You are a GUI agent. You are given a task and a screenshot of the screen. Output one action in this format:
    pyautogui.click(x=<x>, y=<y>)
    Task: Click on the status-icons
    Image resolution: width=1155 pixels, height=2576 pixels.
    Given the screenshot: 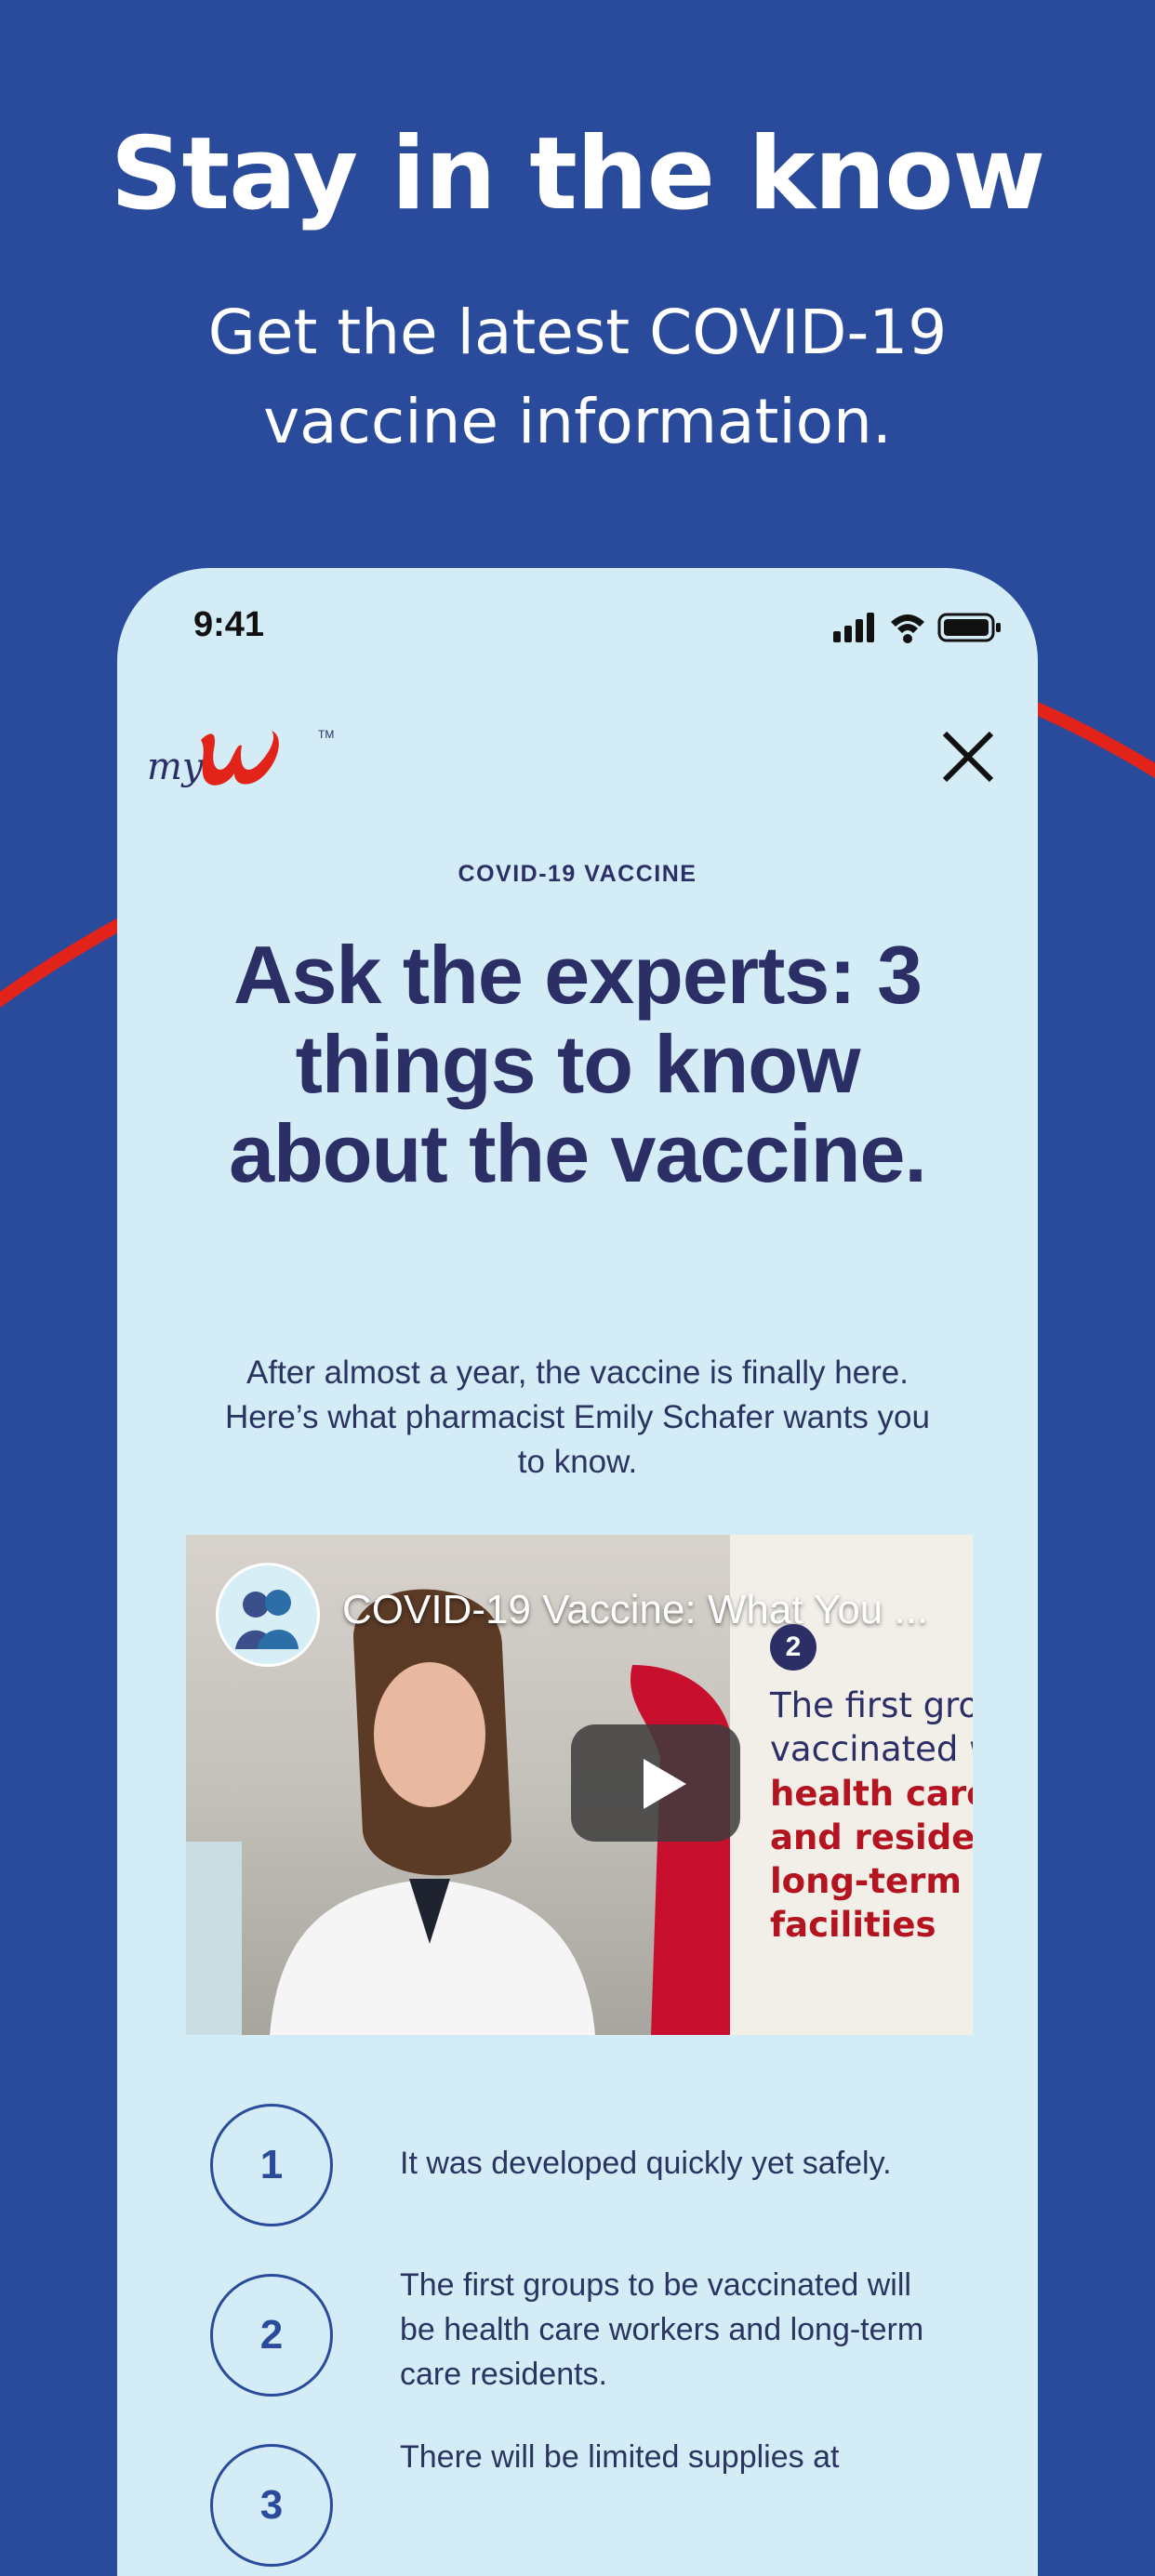 What is the action you would take?
    pyautogui.click(x=917, y=628)
    